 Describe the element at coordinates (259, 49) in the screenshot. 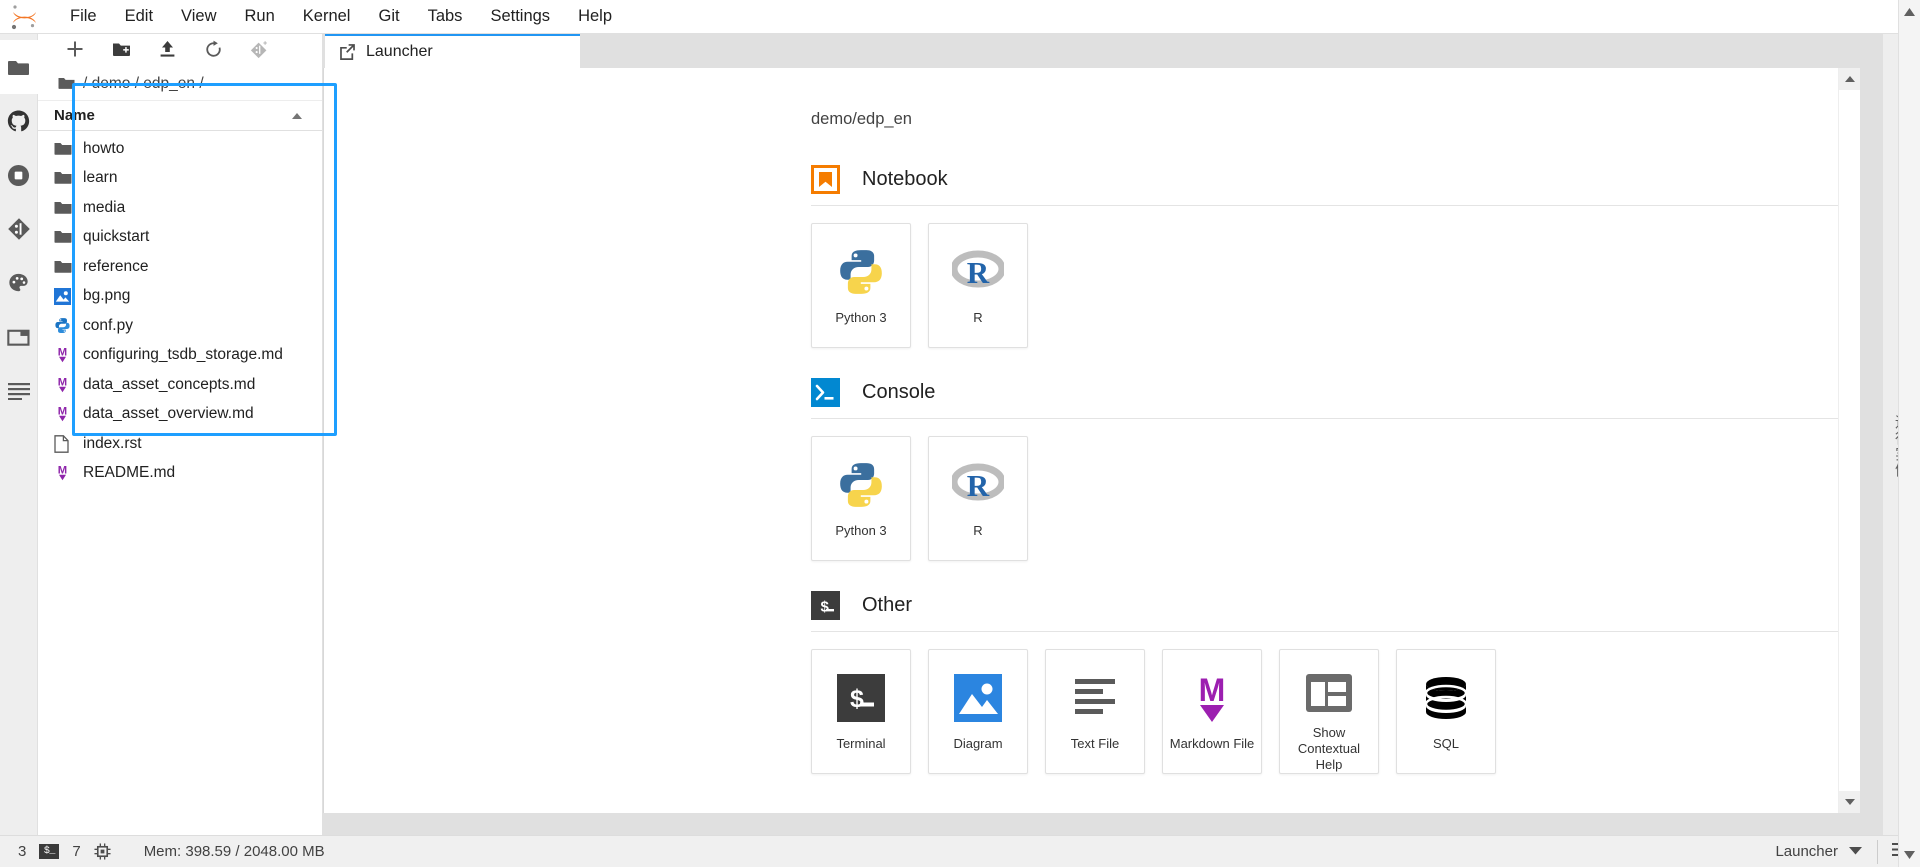

I see `git-clone-button` at that location.